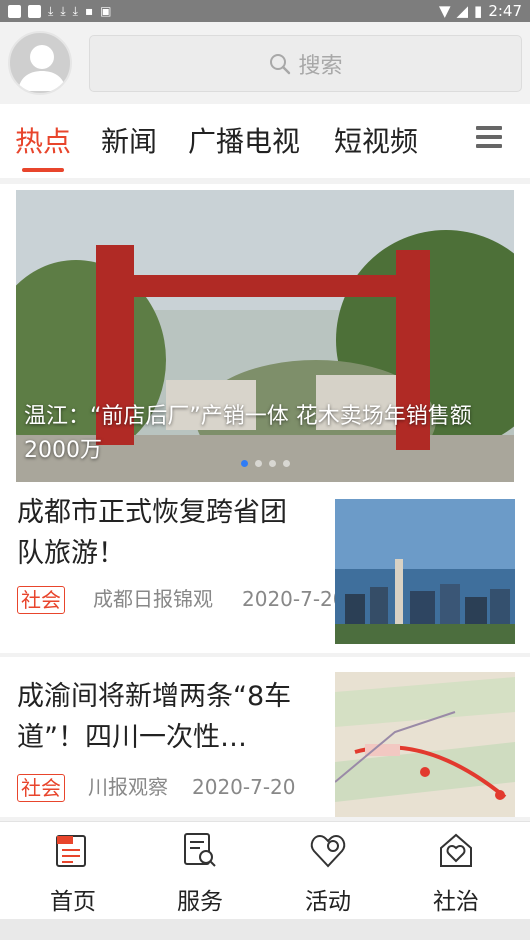 This screenshot has height=940, width=530. Describe the element at coordinates (489, 137) in the screenshot. I see `menu-icon` at that location.